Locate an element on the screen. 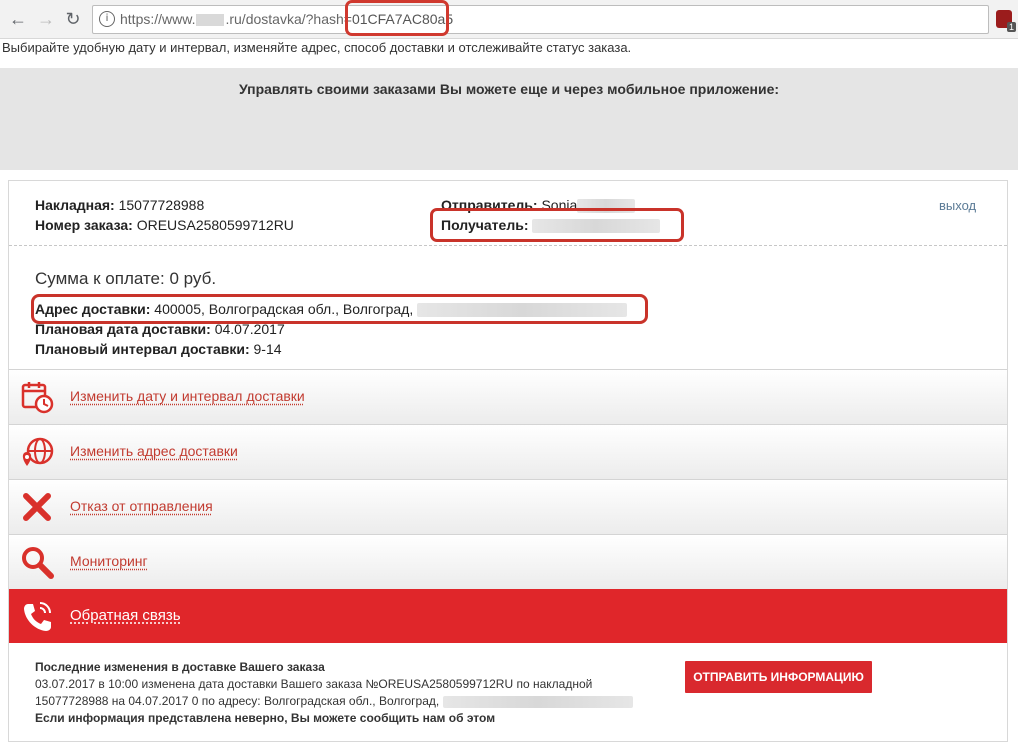  calendar-clock-icon is located at coordinates (37, 398).